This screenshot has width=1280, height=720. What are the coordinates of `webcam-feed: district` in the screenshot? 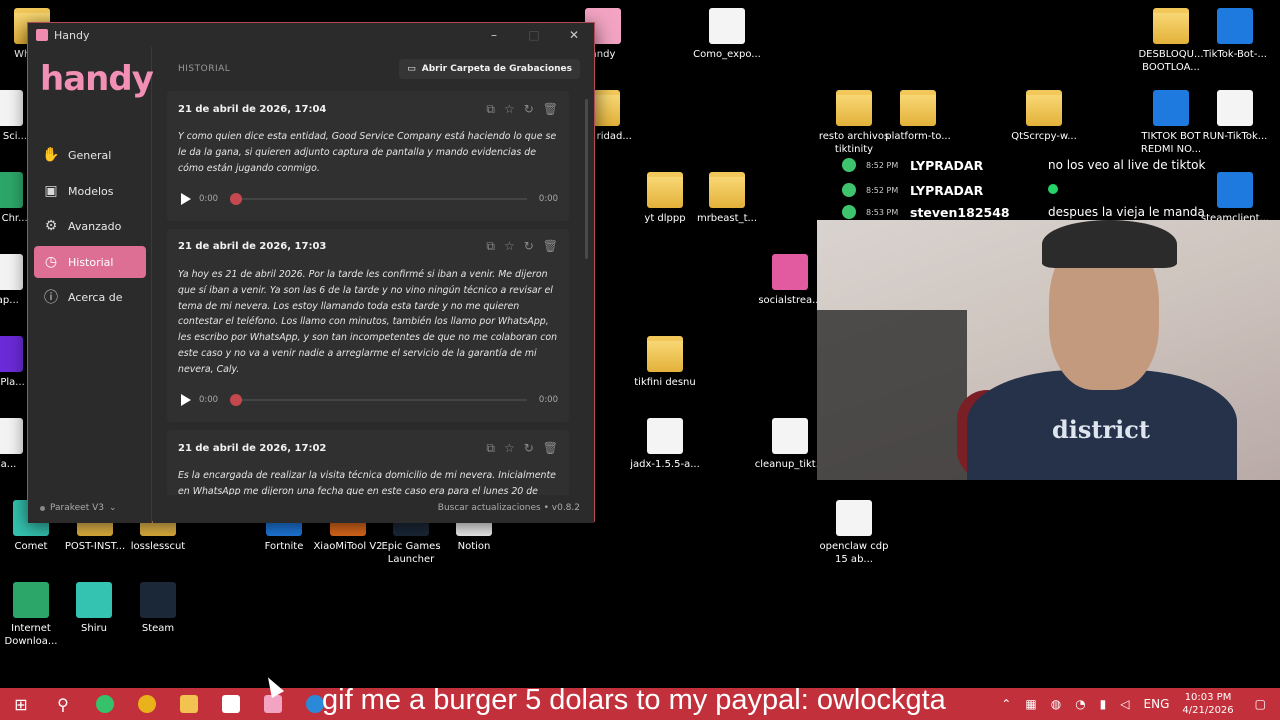 It's located at (1048, 350).